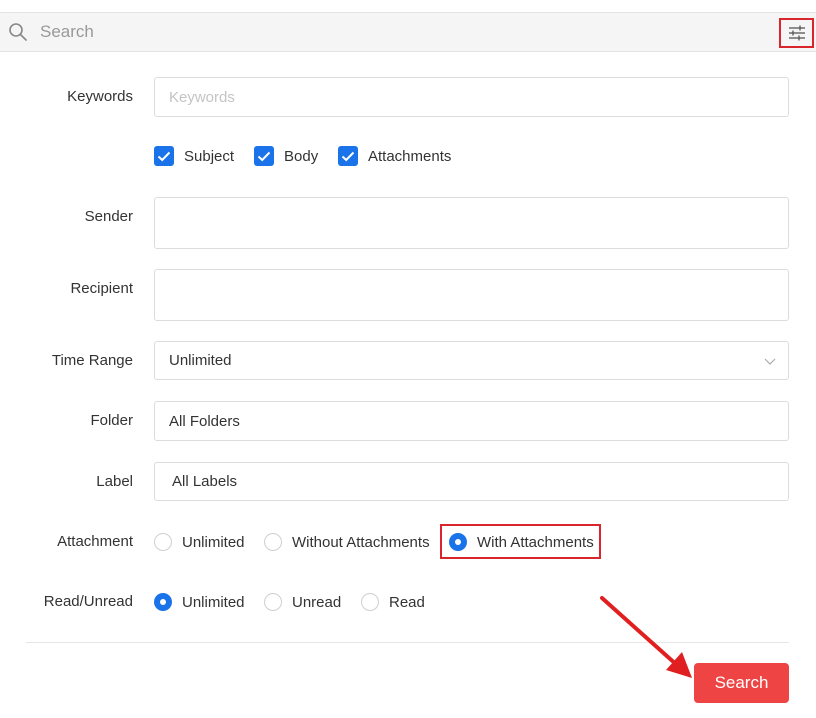 Image resolution: width=816 pixels, height=718 pixels. Describe the element at coordinates (108, 216) in the screenshot. I see `sender-label: Sender` at that location.